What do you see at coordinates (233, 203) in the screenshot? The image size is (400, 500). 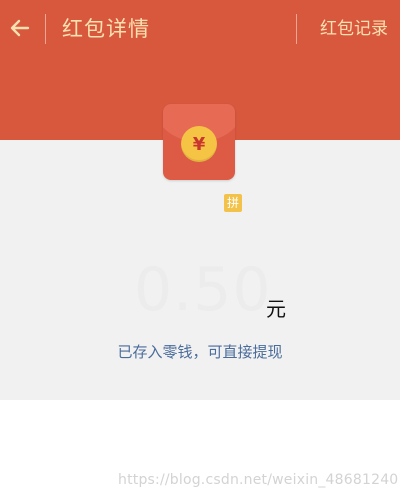 I see `pin-badge: 拼` at bounding box center [233, 203].